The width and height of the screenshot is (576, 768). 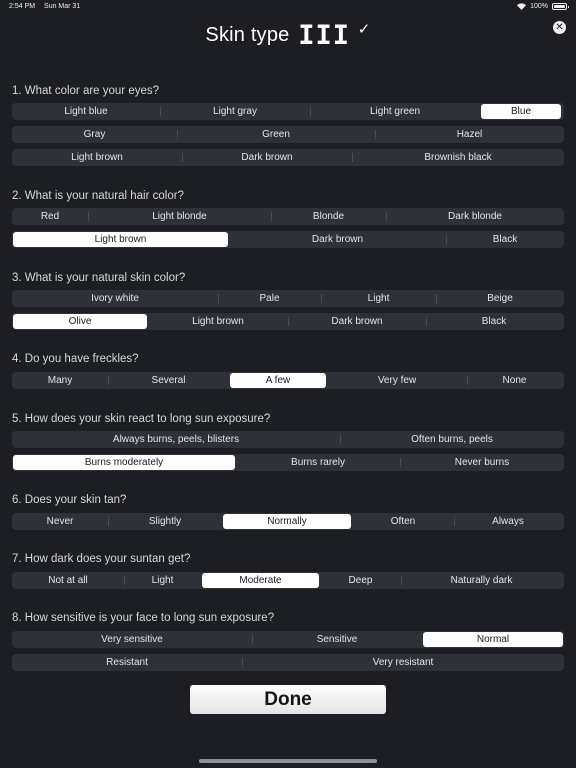 I want to click on option-beige: Beige, so click(x=500, y=298).